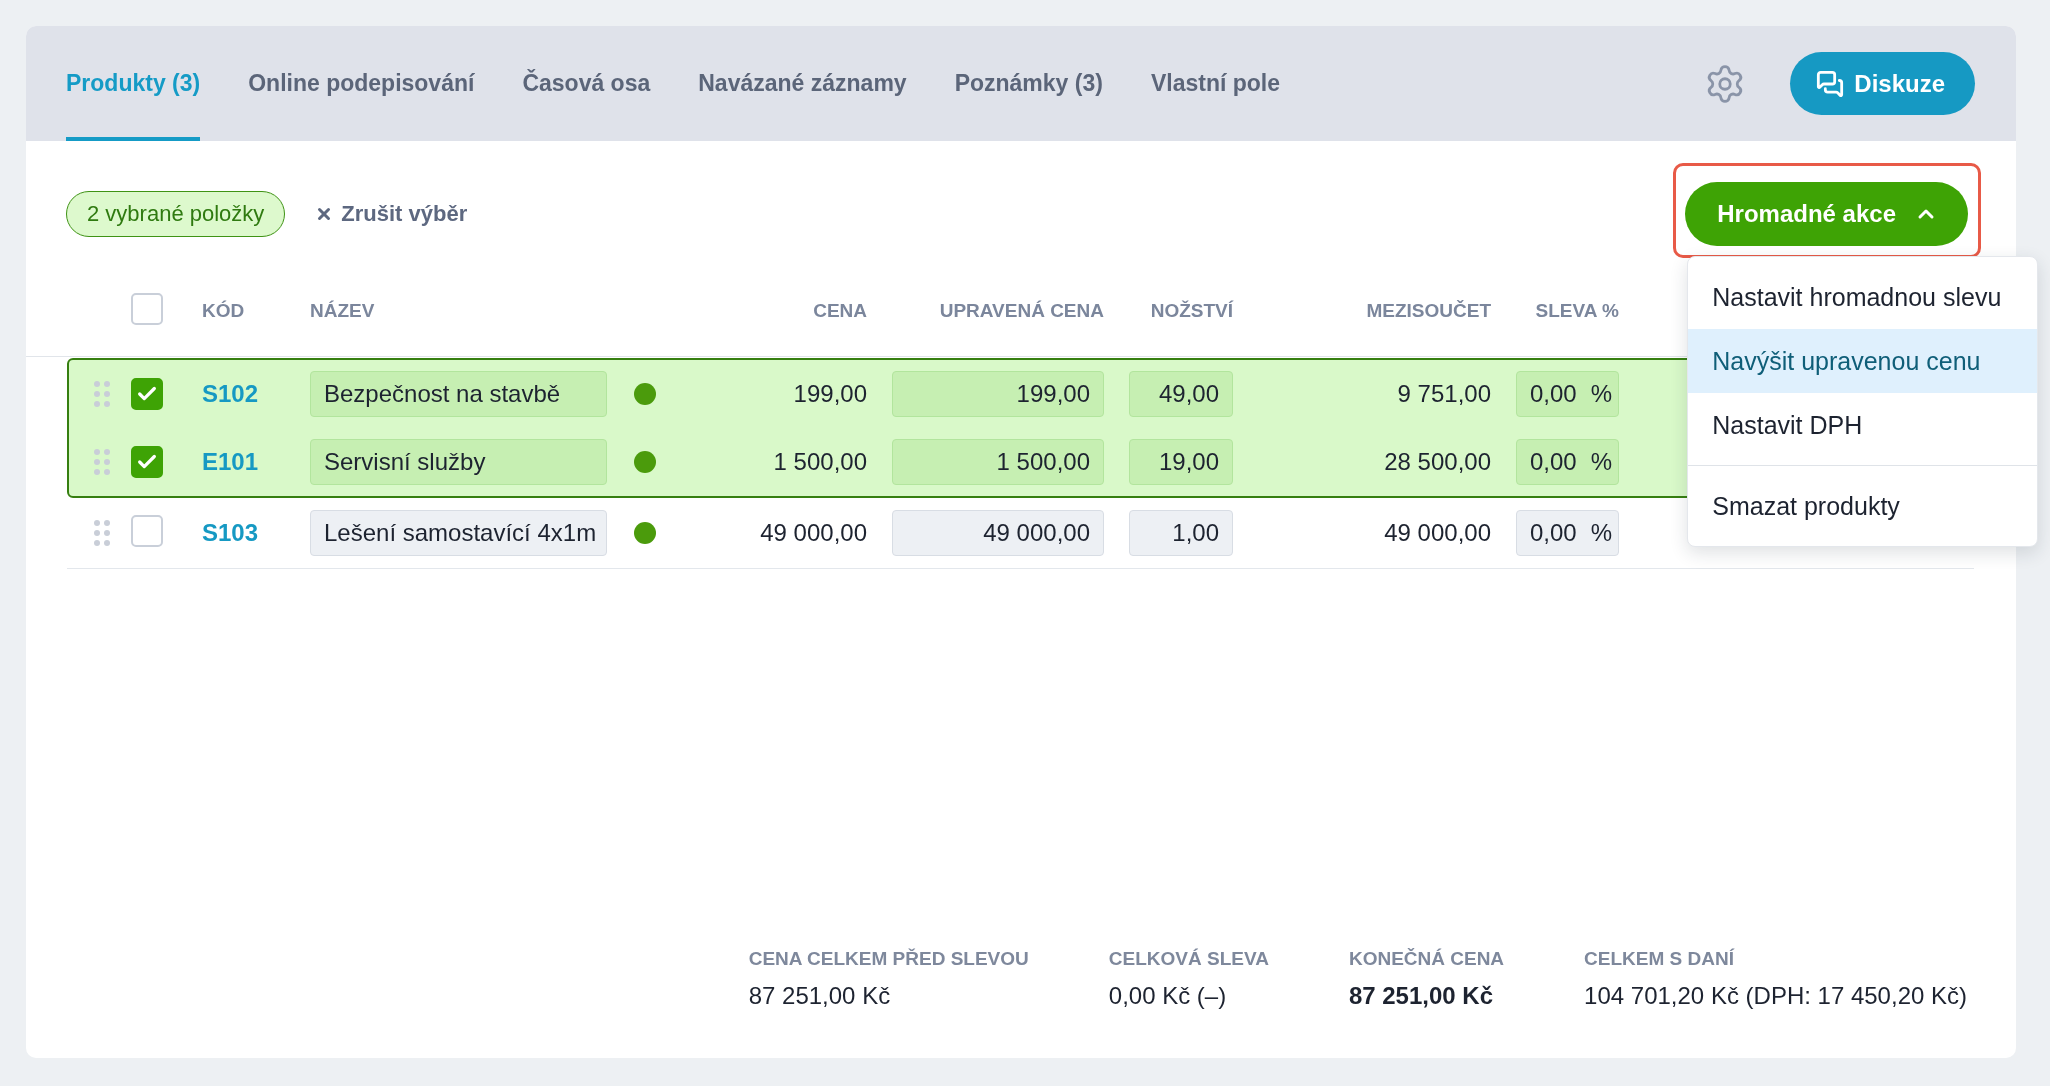 The width and height of the screenshot is (2050, 1086). What do you see at coordinates (1181, 394) in the screenshot?
I see `quantity-field: 49,00` at bounding box center [1181, 394].